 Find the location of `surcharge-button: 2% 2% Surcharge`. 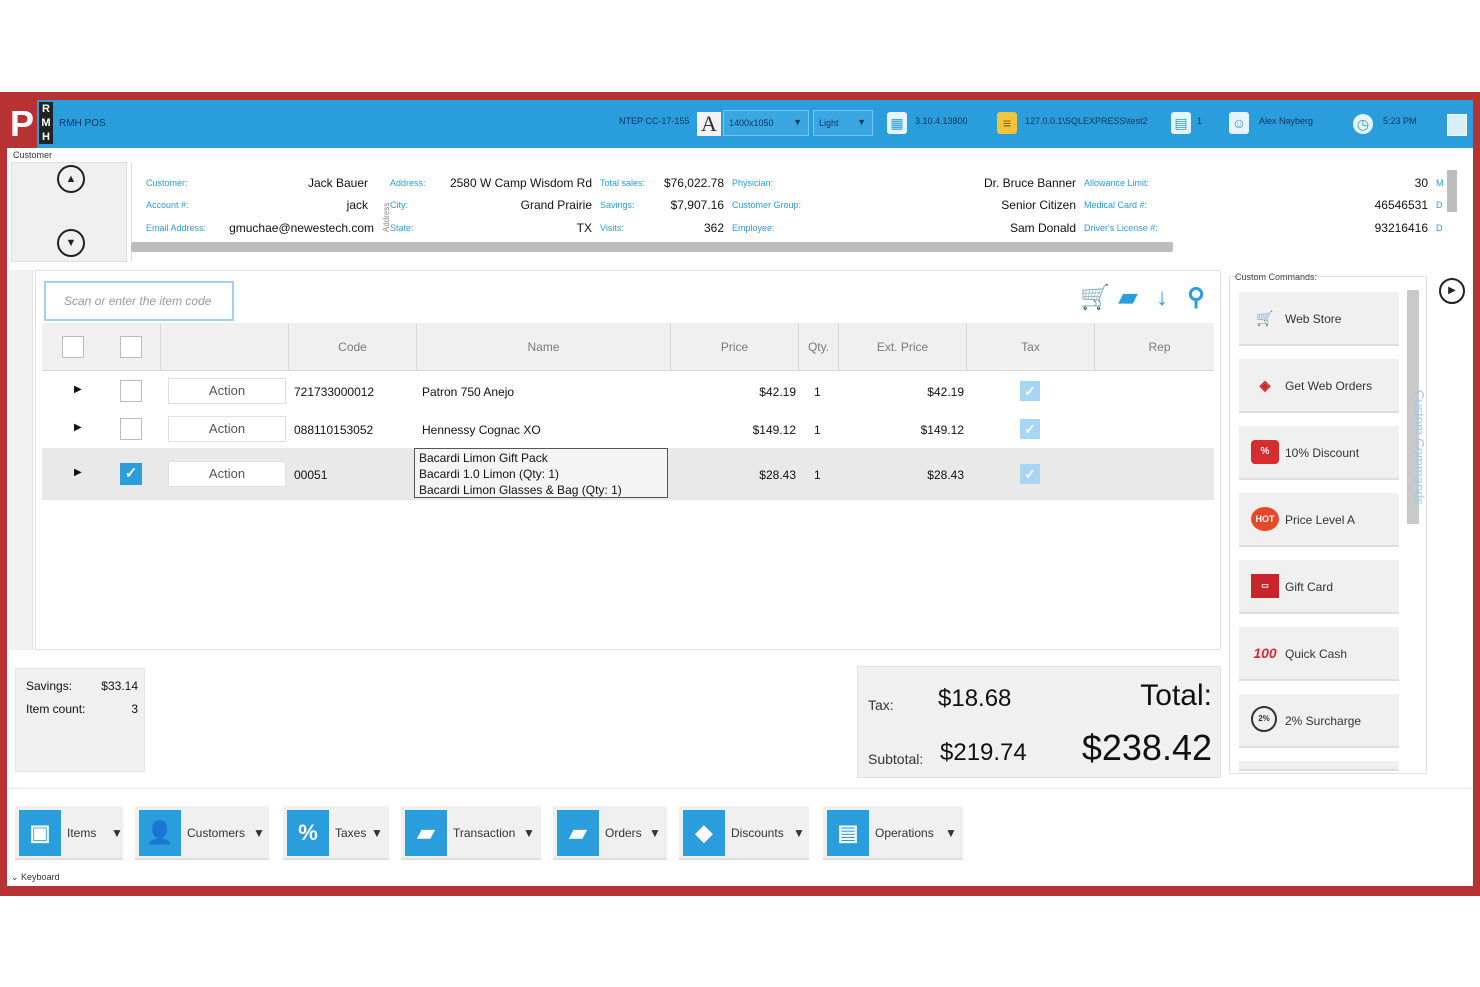

surcharge-button: 2% 2% Surcharge is located at coordinates (1319, 721).